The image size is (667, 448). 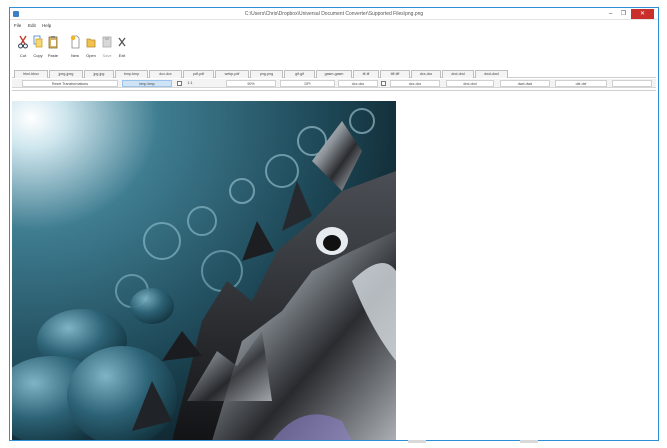 I want to click on format-tab: html-bbox, so click(x=31, y=74).